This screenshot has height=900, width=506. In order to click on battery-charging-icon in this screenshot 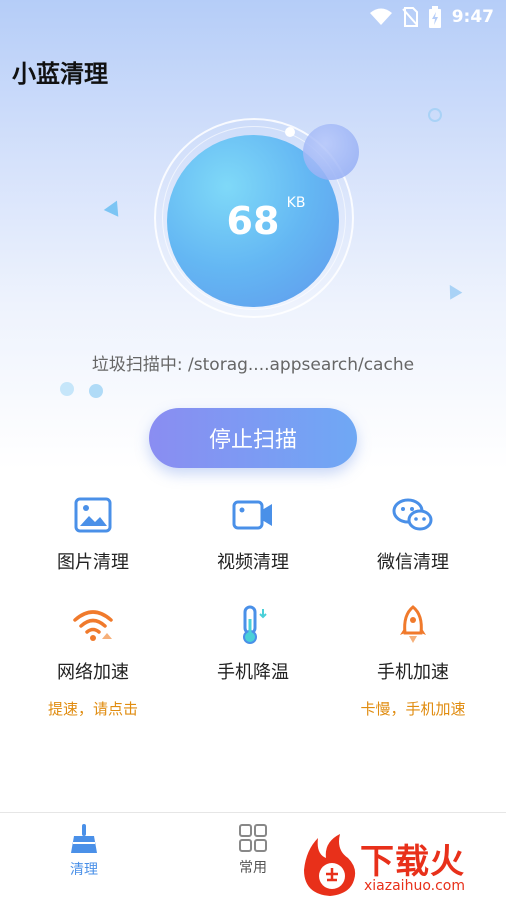, I will do `click(434, 17)`.